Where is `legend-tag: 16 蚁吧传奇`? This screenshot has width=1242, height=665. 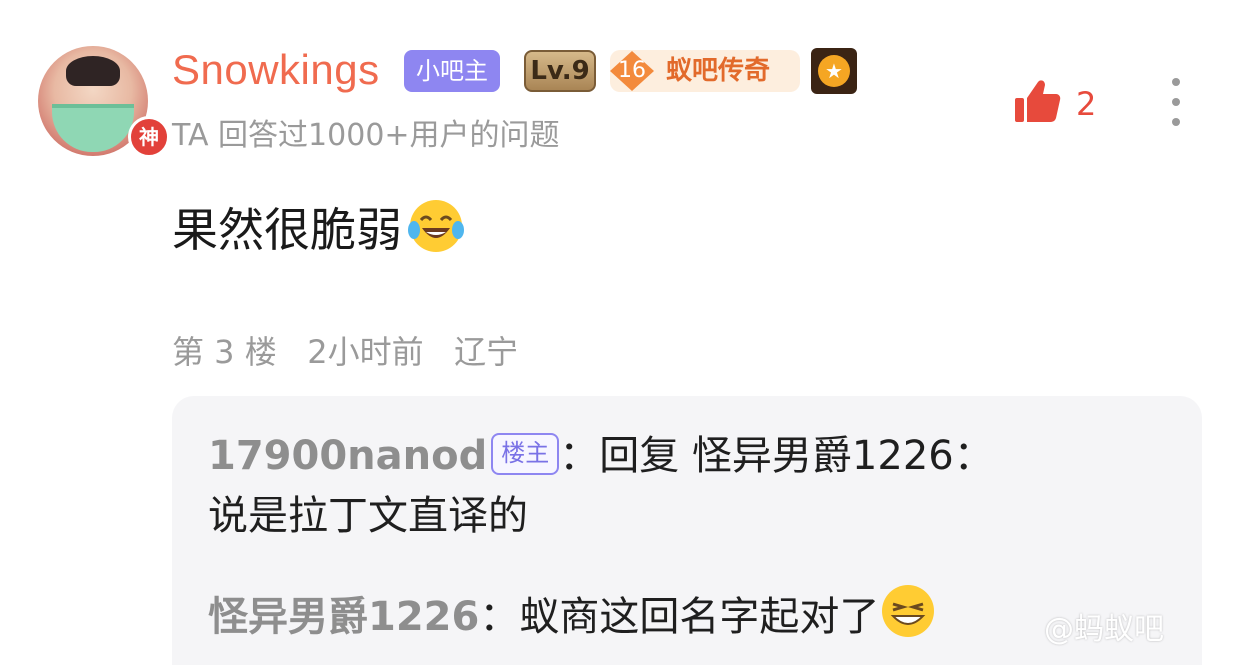
legend-tag: 16 蚁吧传奇 is located at coordinates (705, 71).